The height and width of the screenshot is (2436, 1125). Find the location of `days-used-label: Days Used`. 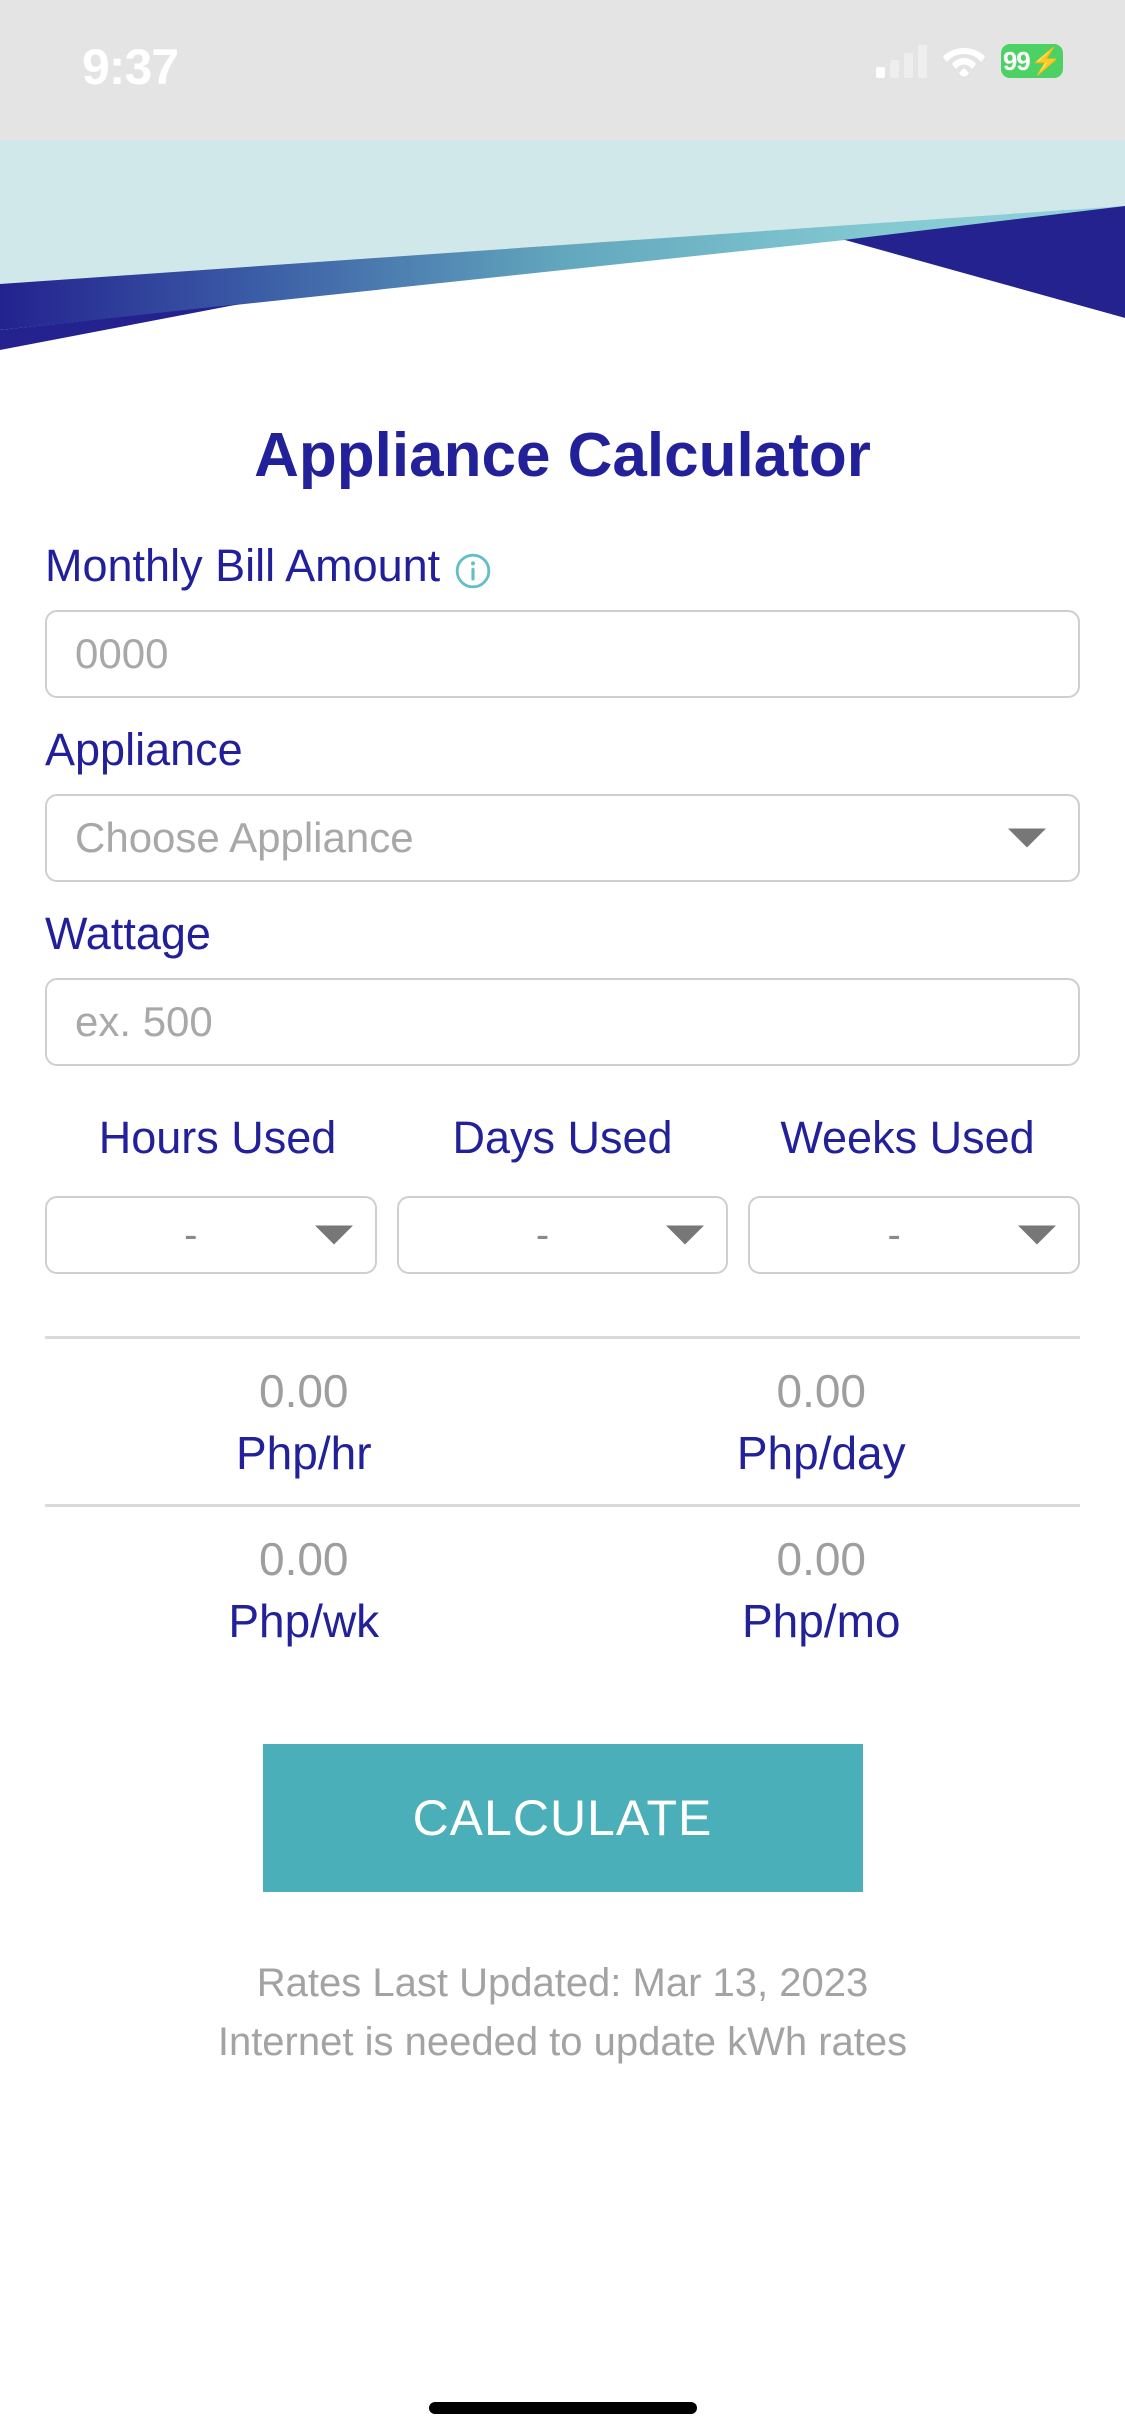

days-used-label: Days Used is located at coordinates (562, 1137).